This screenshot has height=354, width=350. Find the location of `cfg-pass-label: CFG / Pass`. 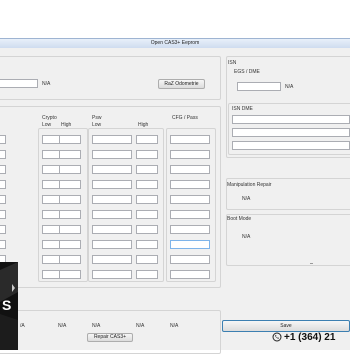

cfg-pass-label: CFG / Pass is located at coordinates (185, 118).